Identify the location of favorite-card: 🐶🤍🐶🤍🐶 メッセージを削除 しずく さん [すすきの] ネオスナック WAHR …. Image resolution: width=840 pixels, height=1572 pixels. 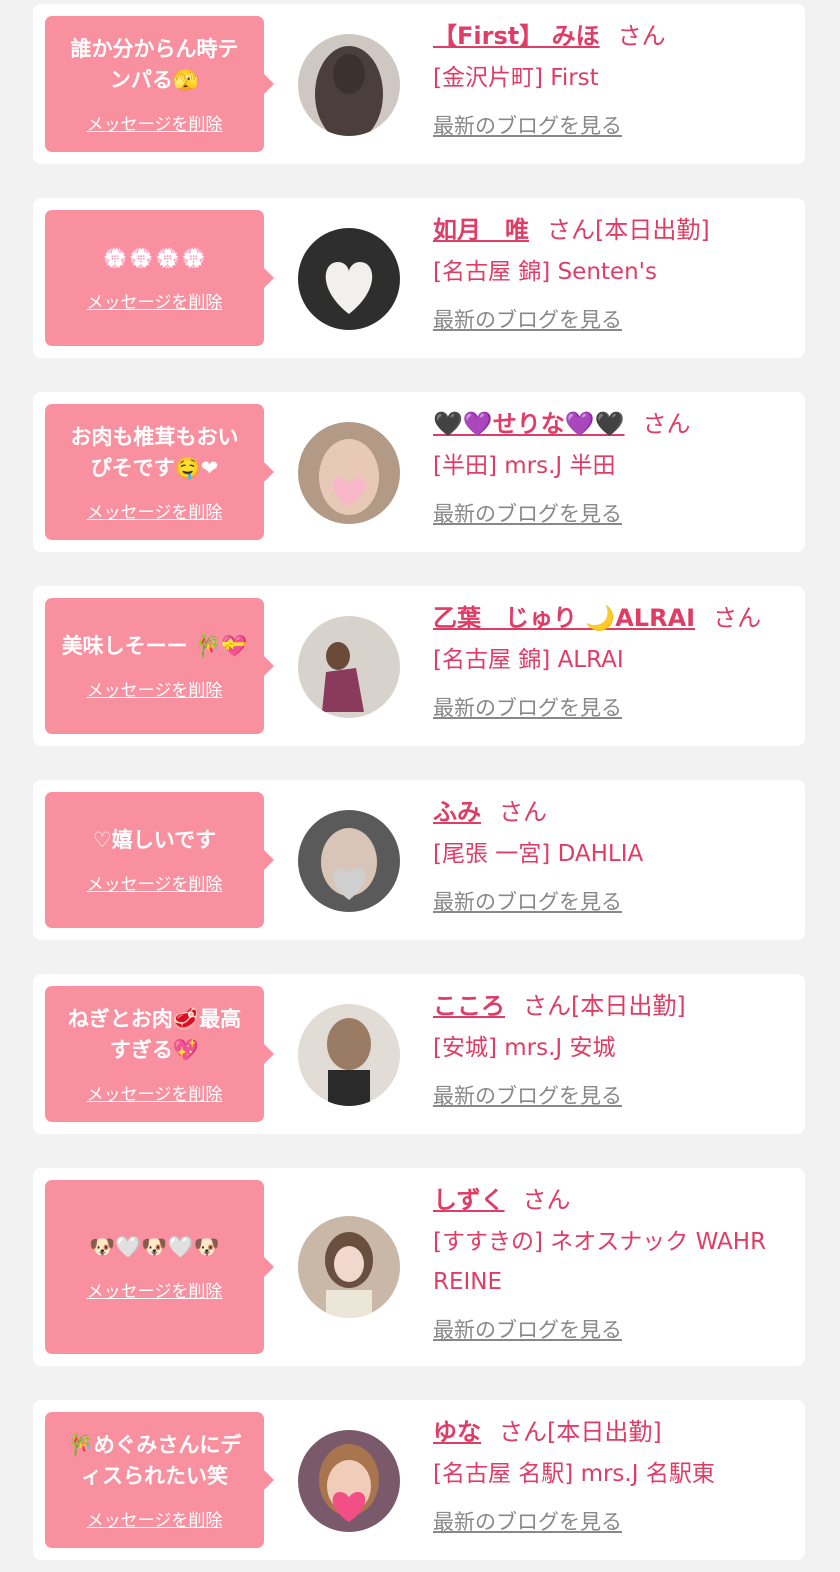
(419, 1267).